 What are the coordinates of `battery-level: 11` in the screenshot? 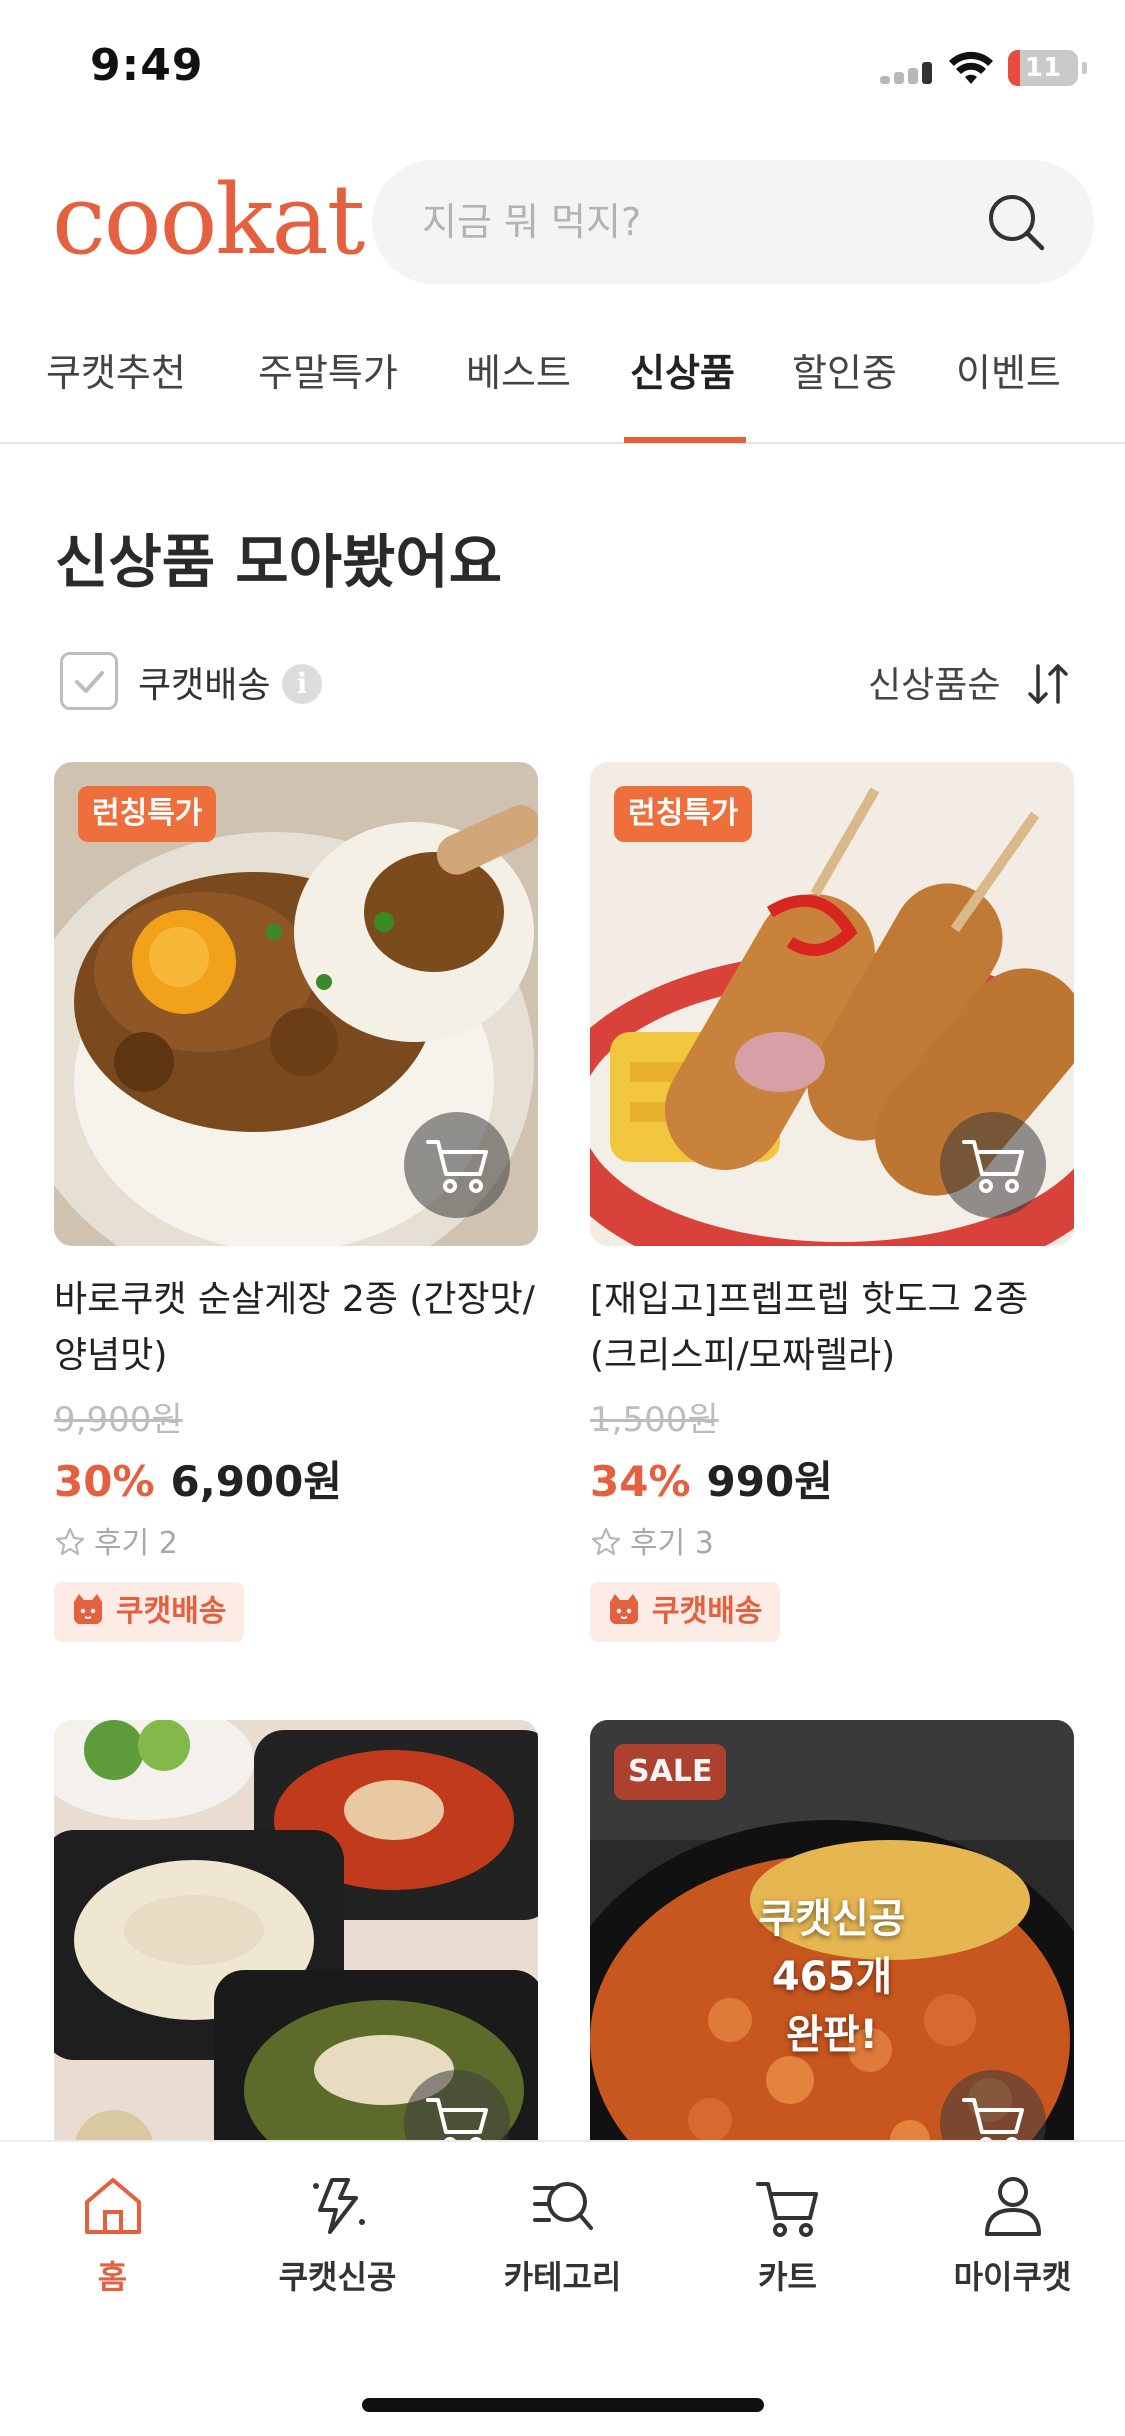 It's located at (1043, 68).